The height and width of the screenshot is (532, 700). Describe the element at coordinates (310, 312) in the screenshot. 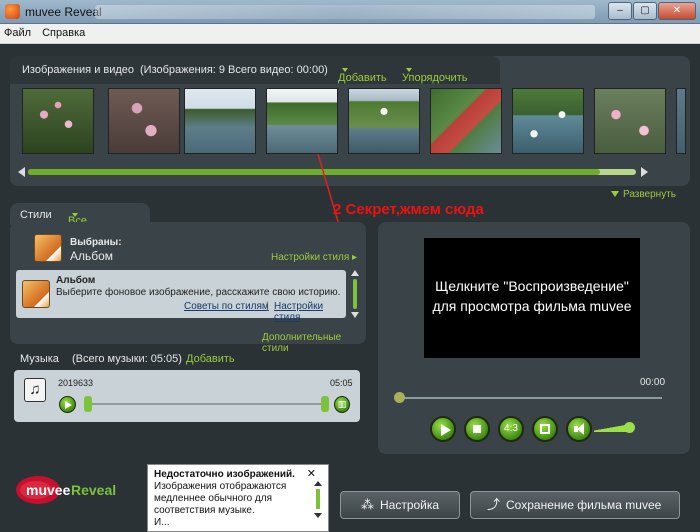

I see `style-settings-link: Настройки стиля` at that location.